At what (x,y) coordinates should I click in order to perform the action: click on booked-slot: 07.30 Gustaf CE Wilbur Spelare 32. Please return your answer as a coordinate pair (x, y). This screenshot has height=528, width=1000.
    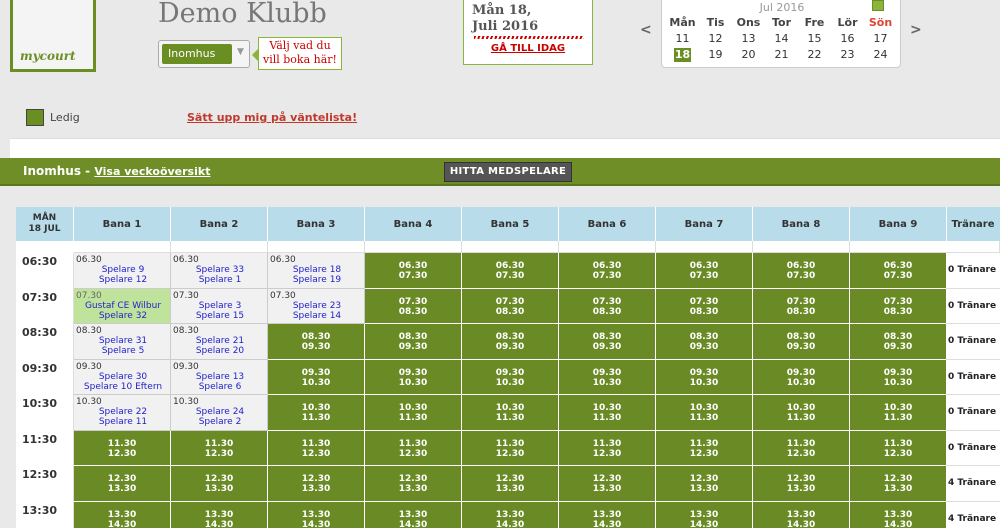
    Looking at the image, I should click on (122, 306).